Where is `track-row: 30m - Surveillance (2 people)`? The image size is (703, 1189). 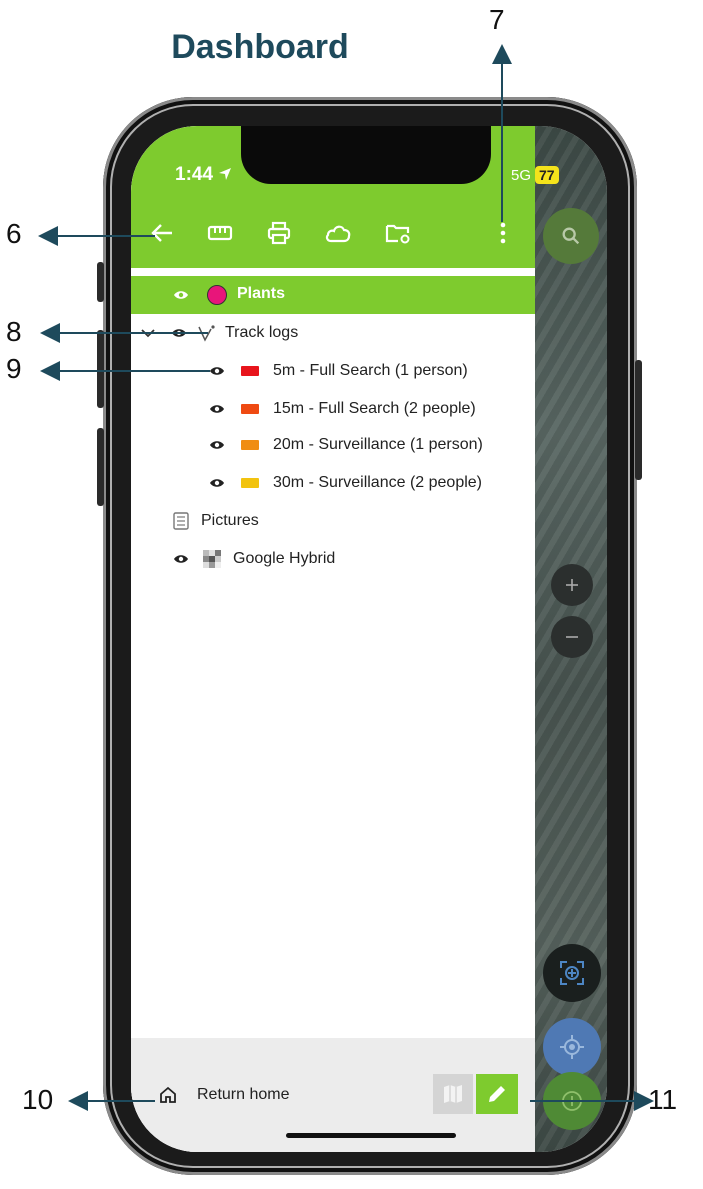 track-row: 30m - Surveillance (2 people) is located at coordinates (345, 483).